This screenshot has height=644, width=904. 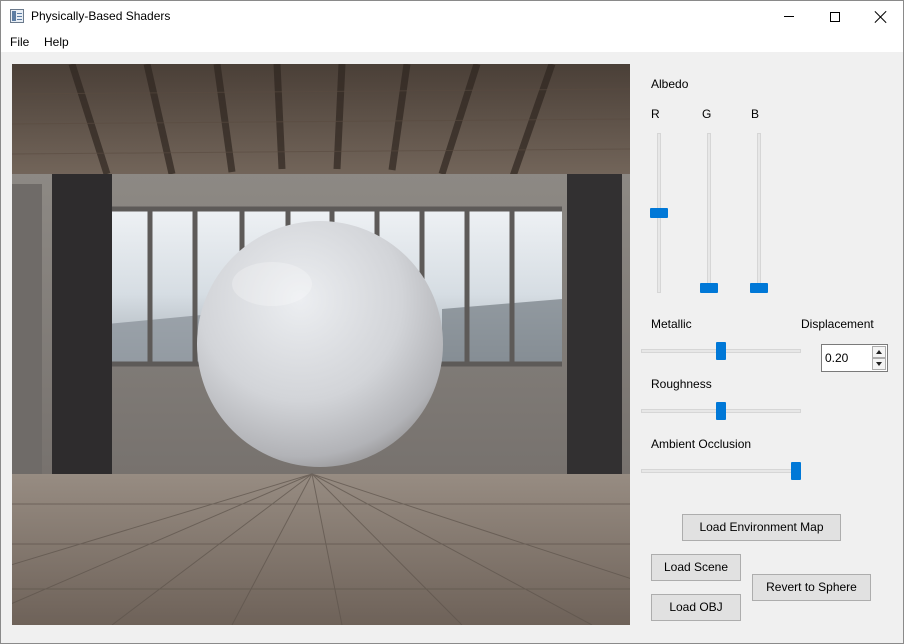 I want to click on spin-up-button, so click(x=879, y=352).